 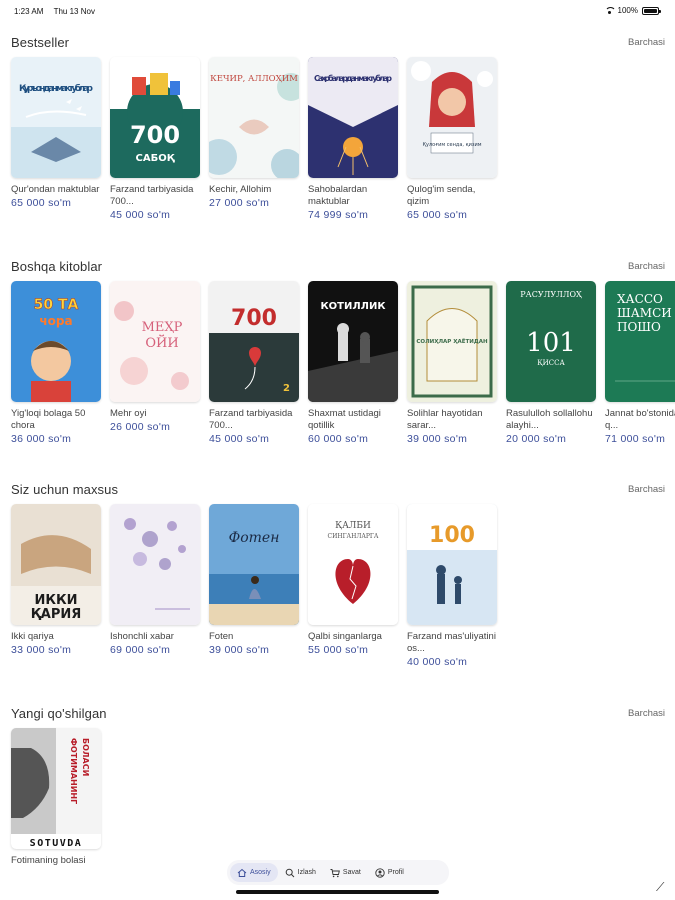 What do you see at coordinates (254, 872) in the screenshot?
I see `nav-home: Asosiy` at bounding box center [254, 872].